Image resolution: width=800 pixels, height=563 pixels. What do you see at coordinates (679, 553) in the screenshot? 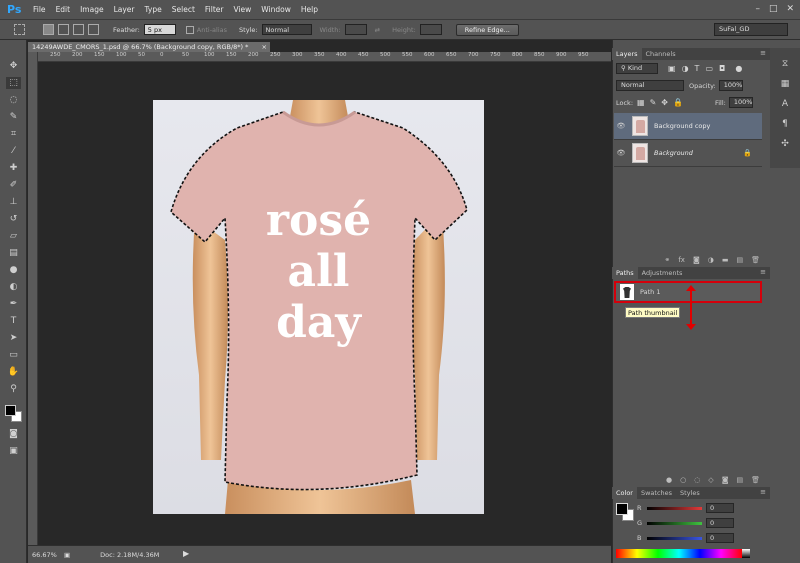
I see `color-spectrum-bar` at bounding box center [679, 553].